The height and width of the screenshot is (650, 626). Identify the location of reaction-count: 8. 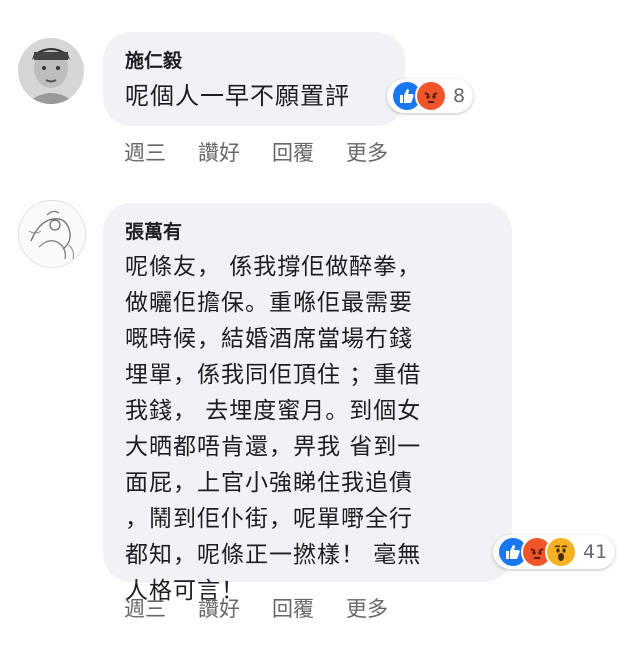
(459, 96).